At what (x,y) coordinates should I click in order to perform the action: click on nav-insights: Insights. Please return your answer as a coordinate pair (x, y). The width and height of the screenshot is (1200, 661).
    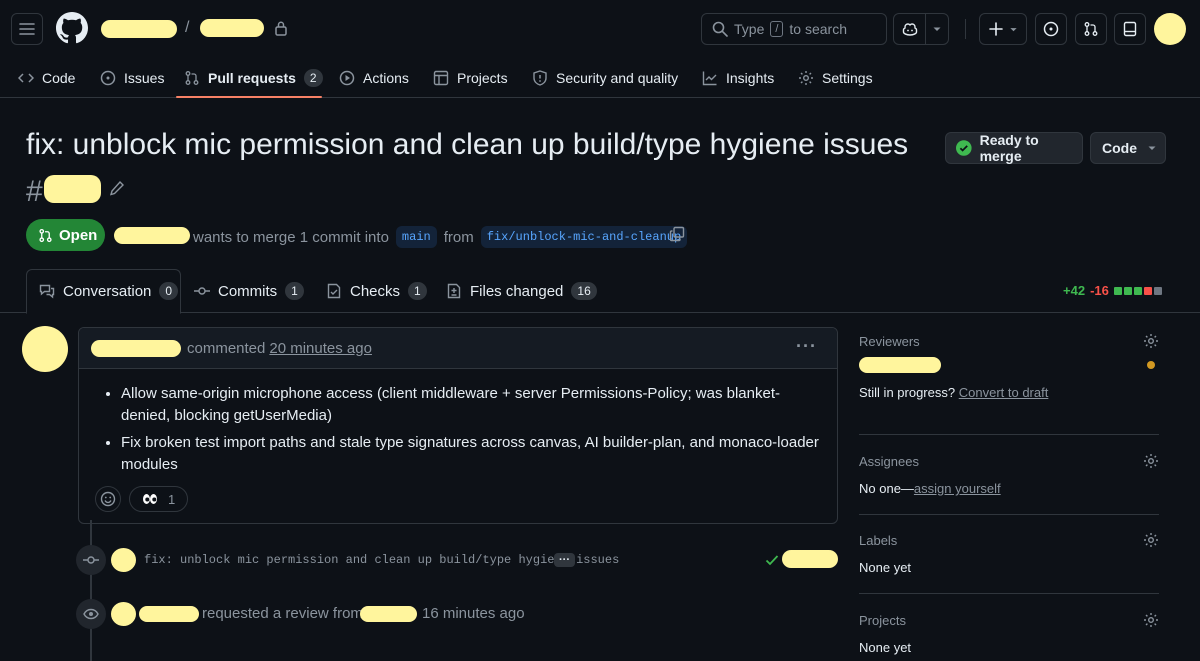
    Looking at the image, I should click on (738, 78).